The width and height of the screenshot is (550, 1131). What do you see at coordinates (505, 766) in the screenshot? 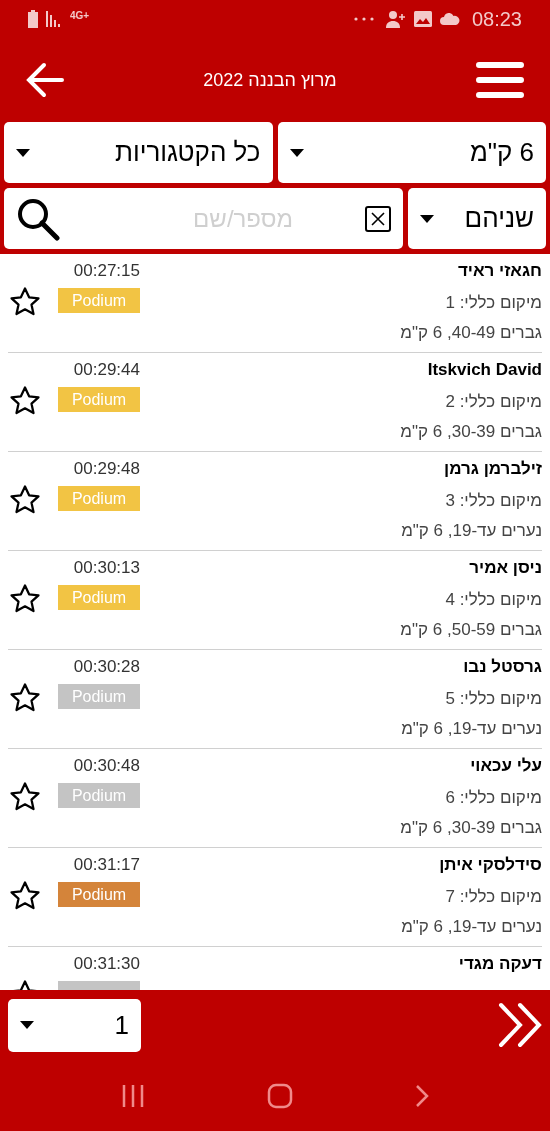
I see `runner-name: עלי עכאוי` at bounding box center [505, 766].